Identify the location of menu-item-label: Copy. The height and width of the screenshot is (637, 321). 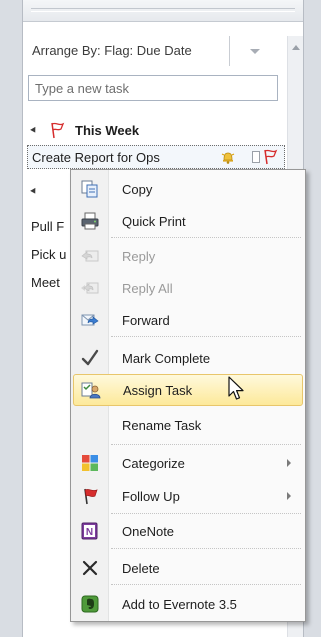
(137, 189).